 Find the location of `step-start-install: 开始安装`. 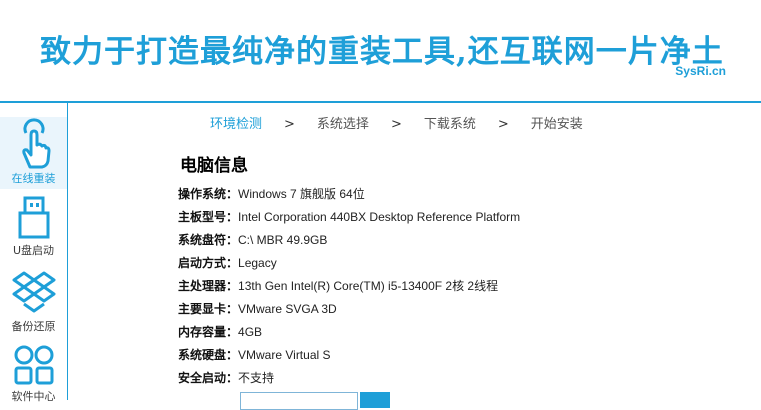

step-start-install: 开始安装 is located at coordinates (556, 124).